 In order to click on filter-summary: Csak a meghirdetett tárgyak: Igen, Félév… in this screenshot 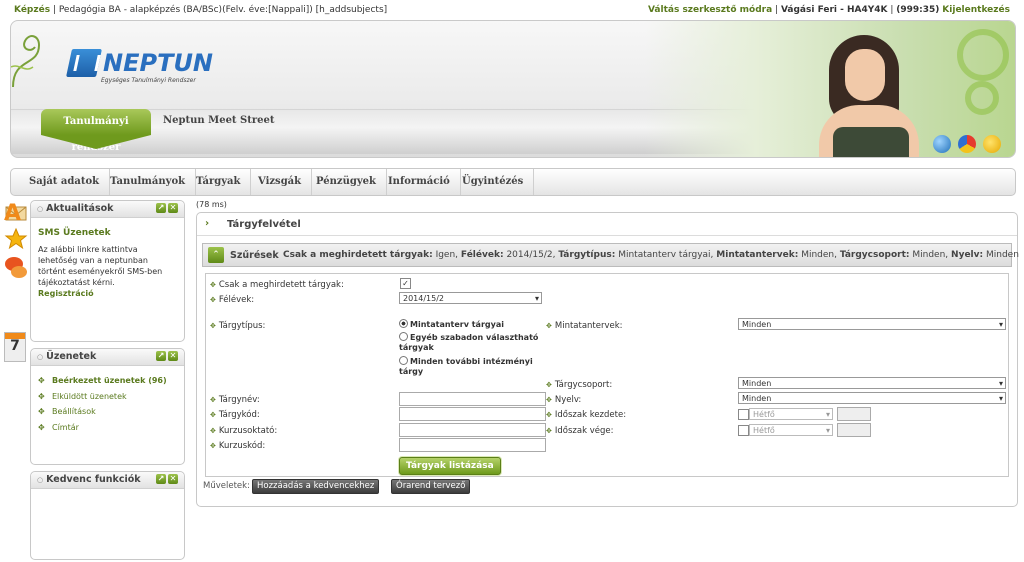, I will do `click(651, 255)`.